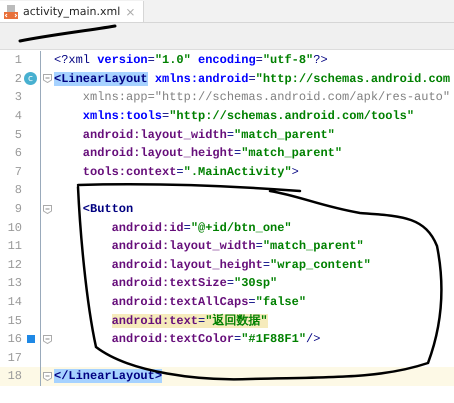 The height and width of the screenshot is (403, 454). Describe the element at coordinates (180, 302) in the screenshot. I see `code-token: android:textAllCaps` at that location.